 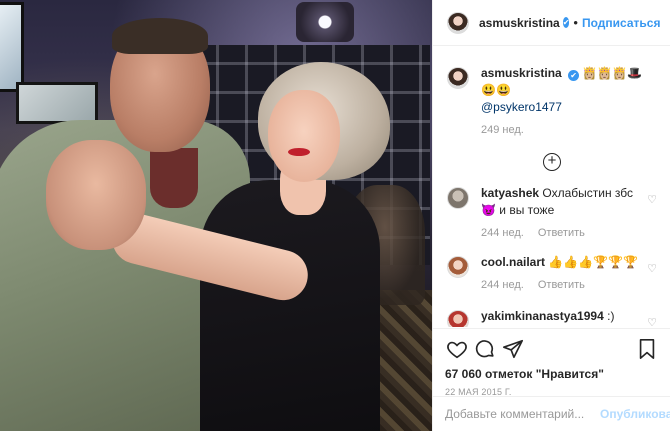 I want to click on comment-item: yakimkinanastya1994 :) прекрасны ♡, so click(x=551, y=317).